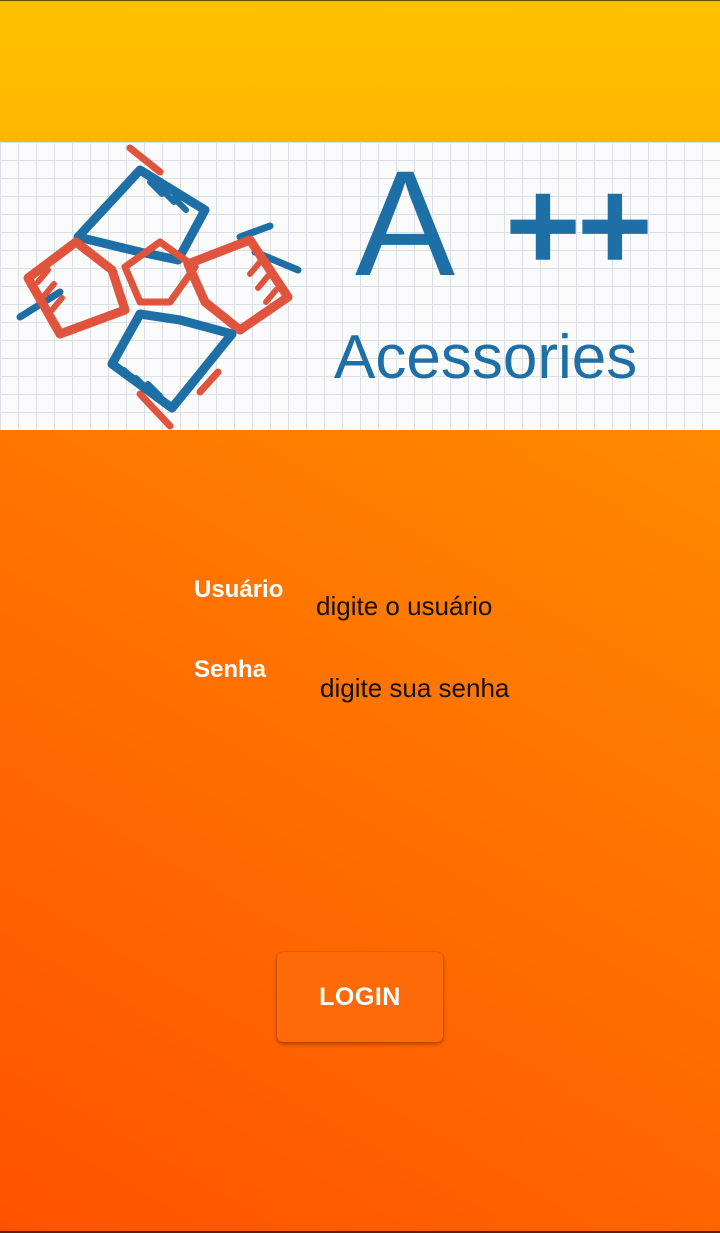  What do you see at coordinates (360, 997) in the screenshot?
I see `login-button: LOGIN` at bounding box center [360, 997].